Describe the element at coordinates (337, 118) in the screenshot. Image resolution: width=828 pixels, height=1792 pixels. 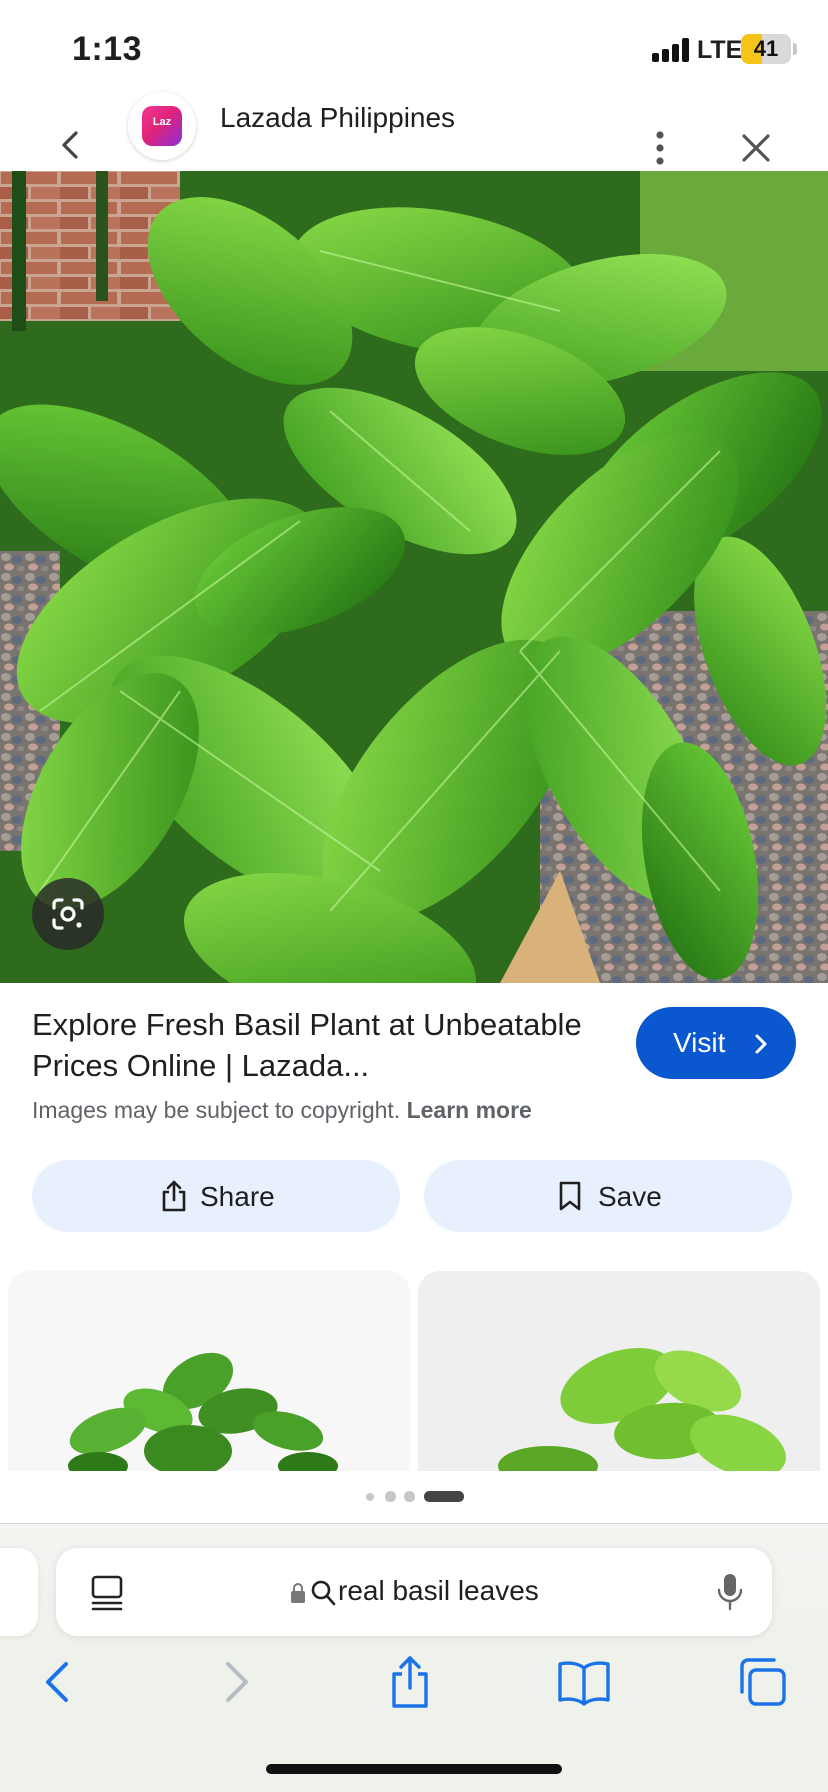
I see `site-name: Lazada Philippines` at that location.